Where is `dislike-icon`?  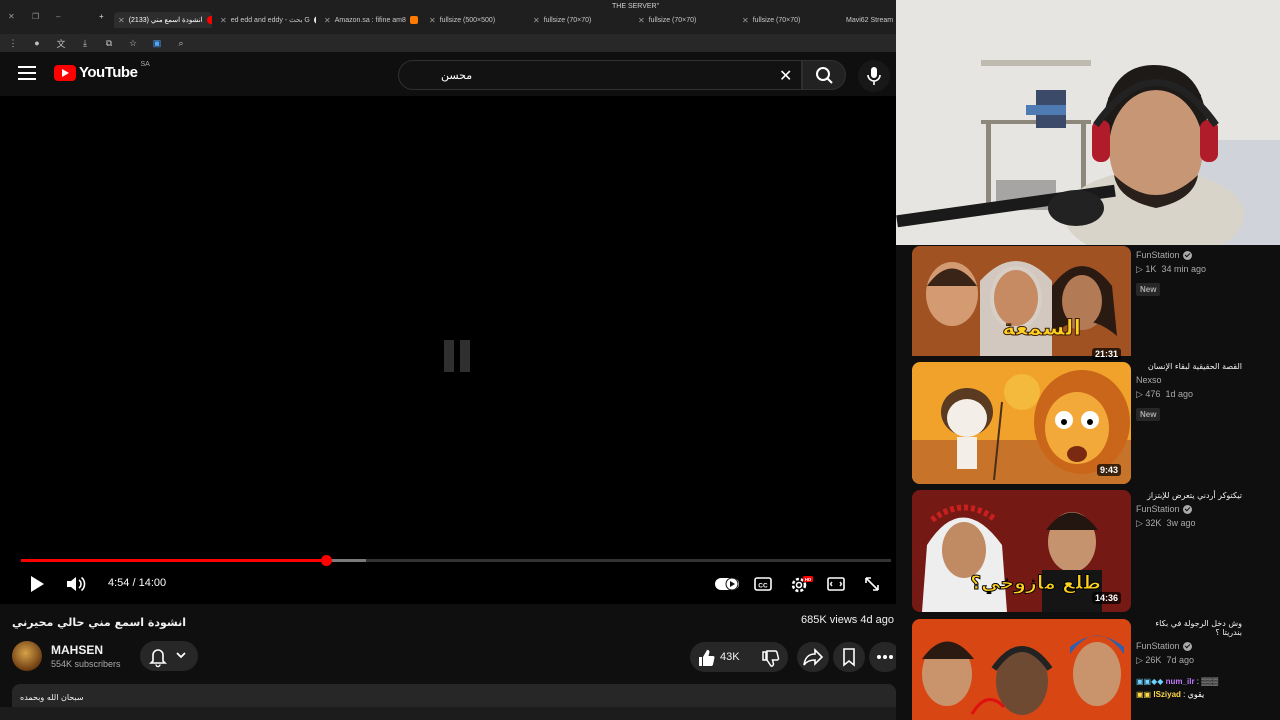
dislike-icon is located at coordinates (770, 658).